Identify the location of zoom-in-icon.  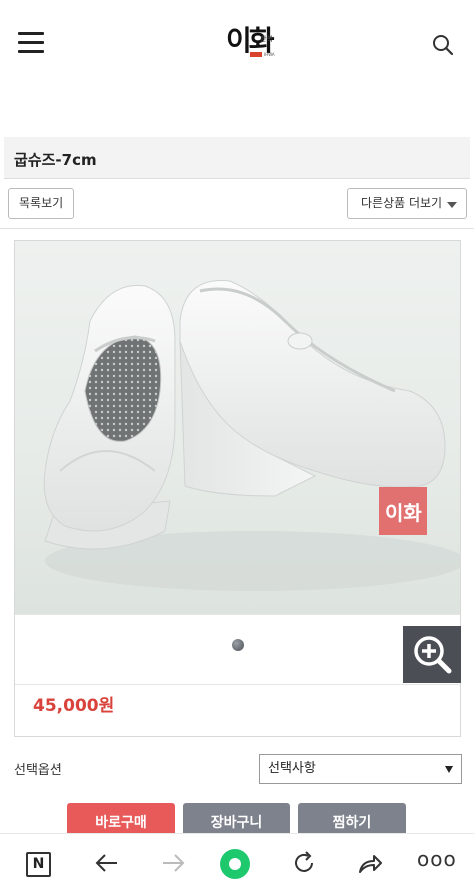
(432, 654).